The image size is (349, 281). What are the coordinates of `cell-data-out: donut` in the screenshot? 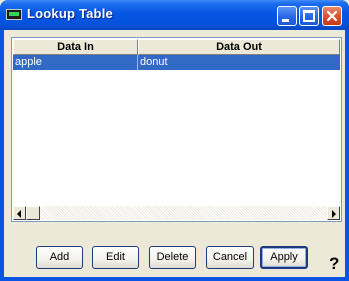 It's located at (239, 62).